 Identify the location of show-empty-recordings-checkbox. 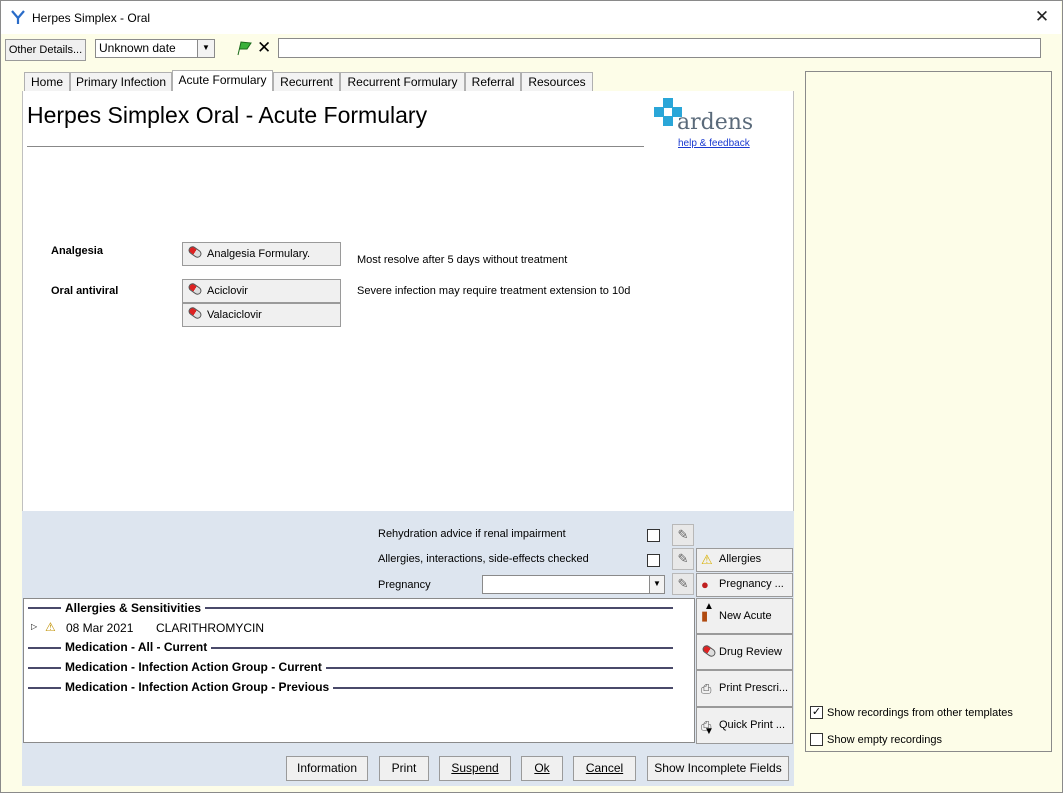
(816, 739).